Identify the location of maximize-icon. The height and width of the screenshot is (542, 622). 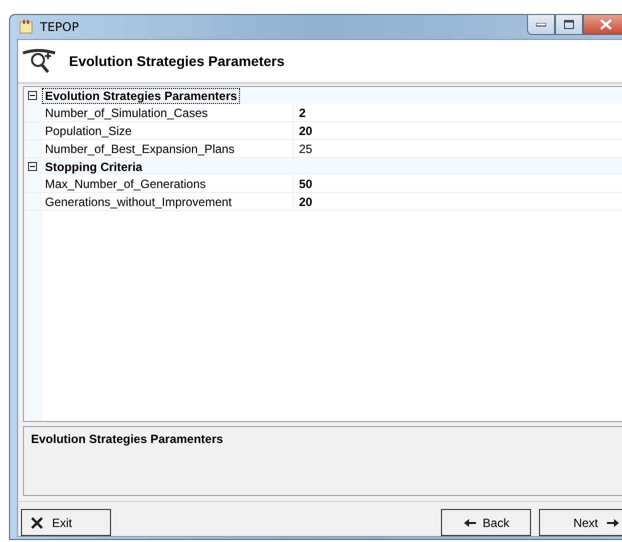
(569, 24).